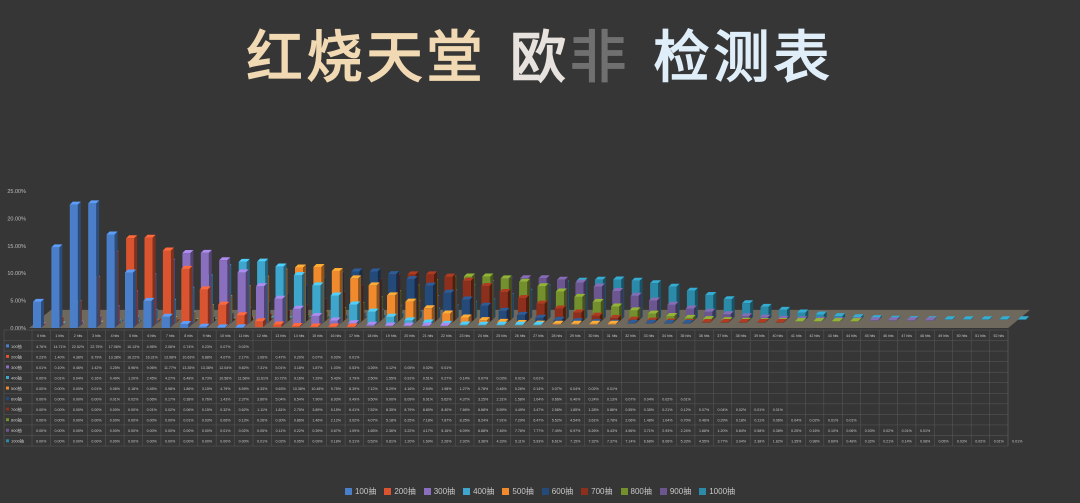  I want to click on data-label: 0.16%, so click(815, 431).